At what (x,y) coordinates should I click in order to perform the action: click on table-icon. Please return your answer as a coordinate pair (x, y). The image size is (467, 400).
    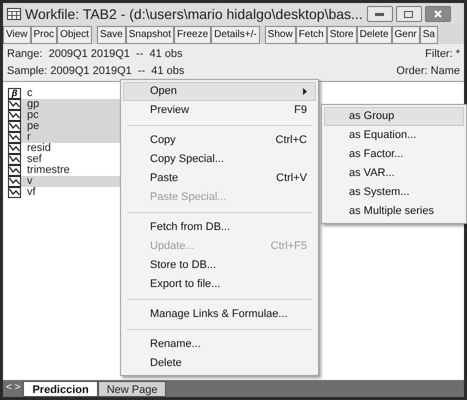
    Looking at the image, I should click on (14, 14).